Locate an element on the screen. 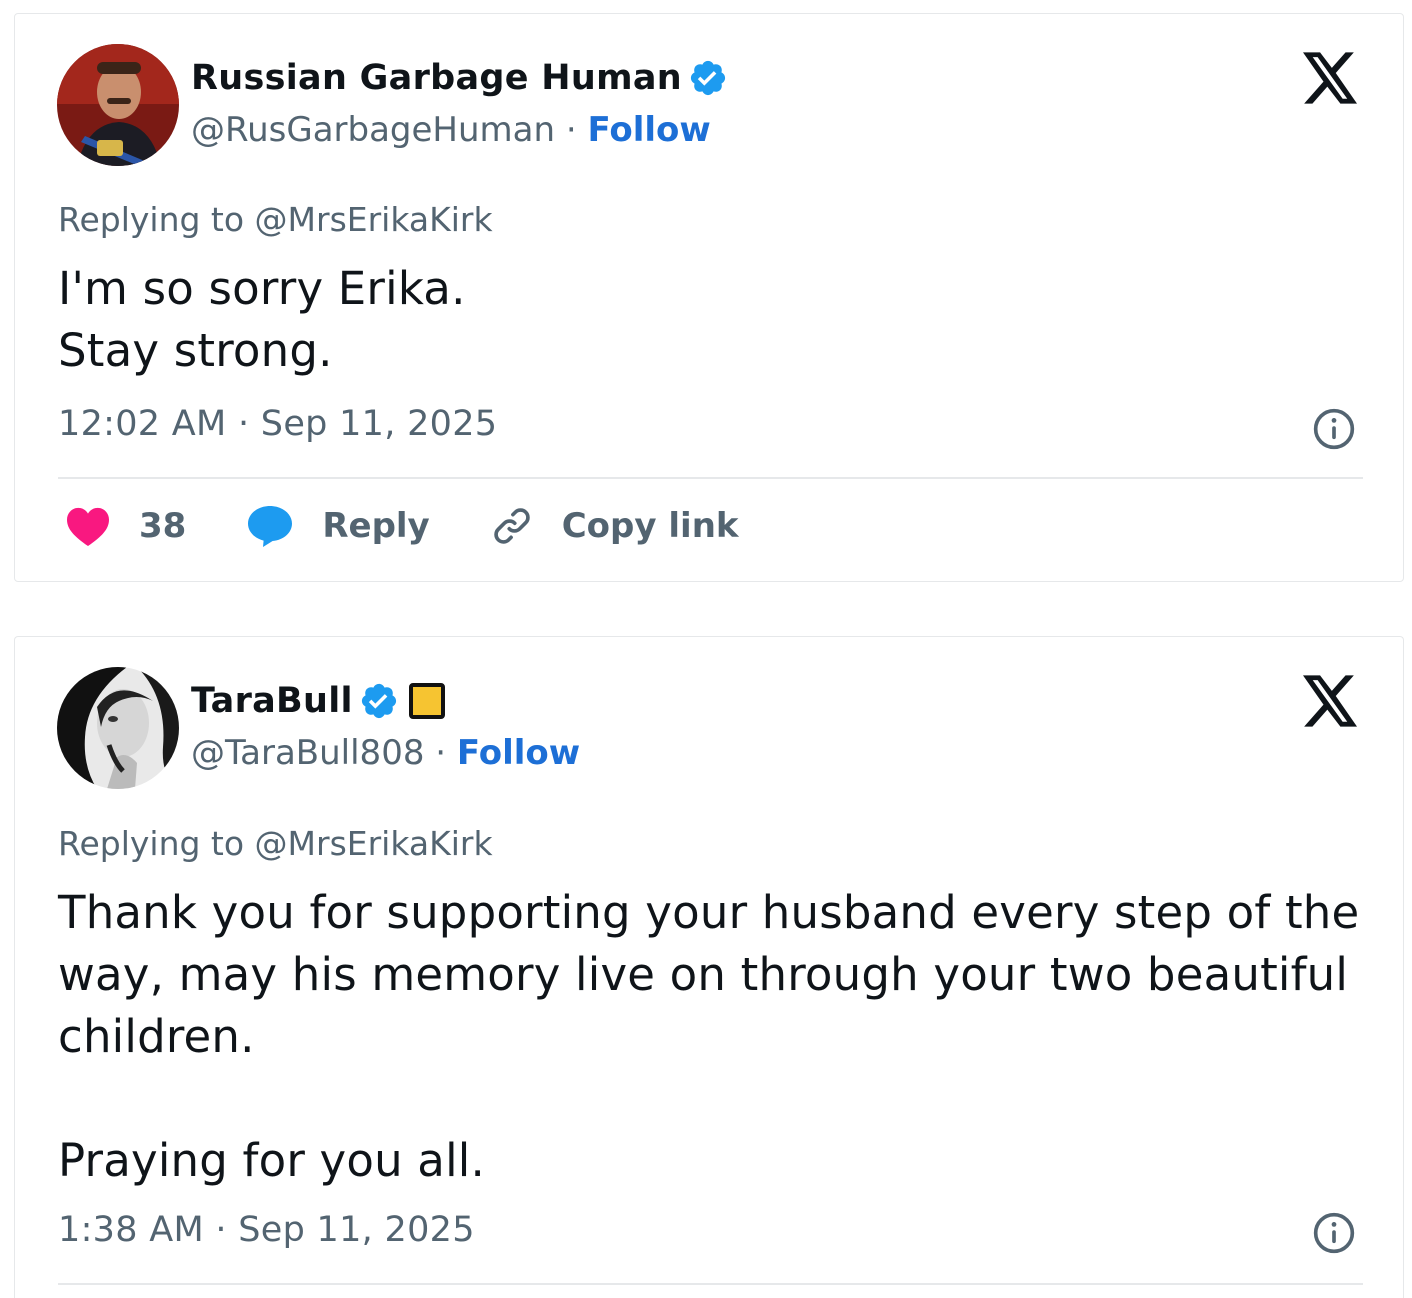 This screenshot has height=1298, width=1412. affiliate-badge-icon is located at coordinates (426, 701).